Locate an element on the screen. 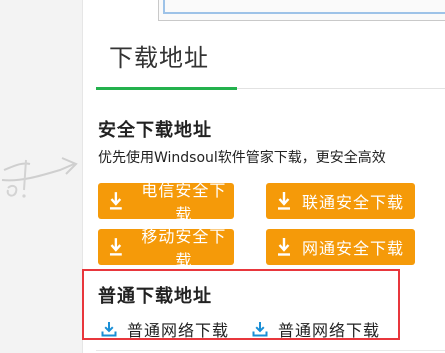 The image size is (445, 353). button-label: 移动安全下载 is located at coordinates (184, 248).